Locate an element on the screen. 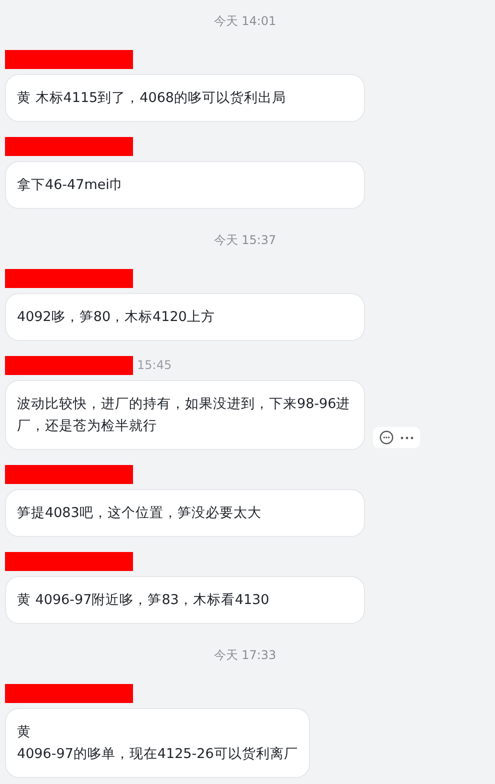  more-icon is located at coordinates (407, 438).